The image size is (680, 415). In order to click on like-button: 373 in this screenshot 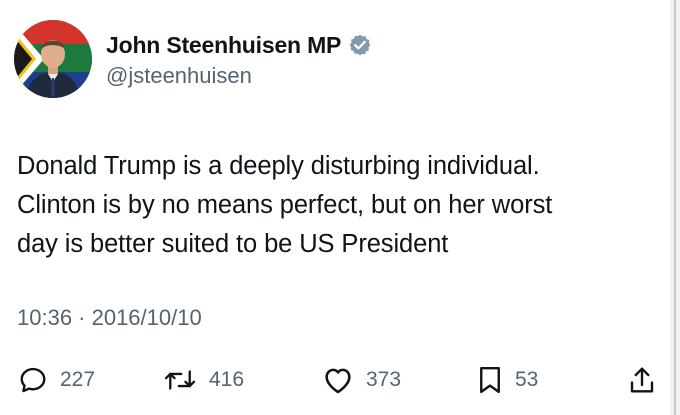, I will do `click(361, 380)`.